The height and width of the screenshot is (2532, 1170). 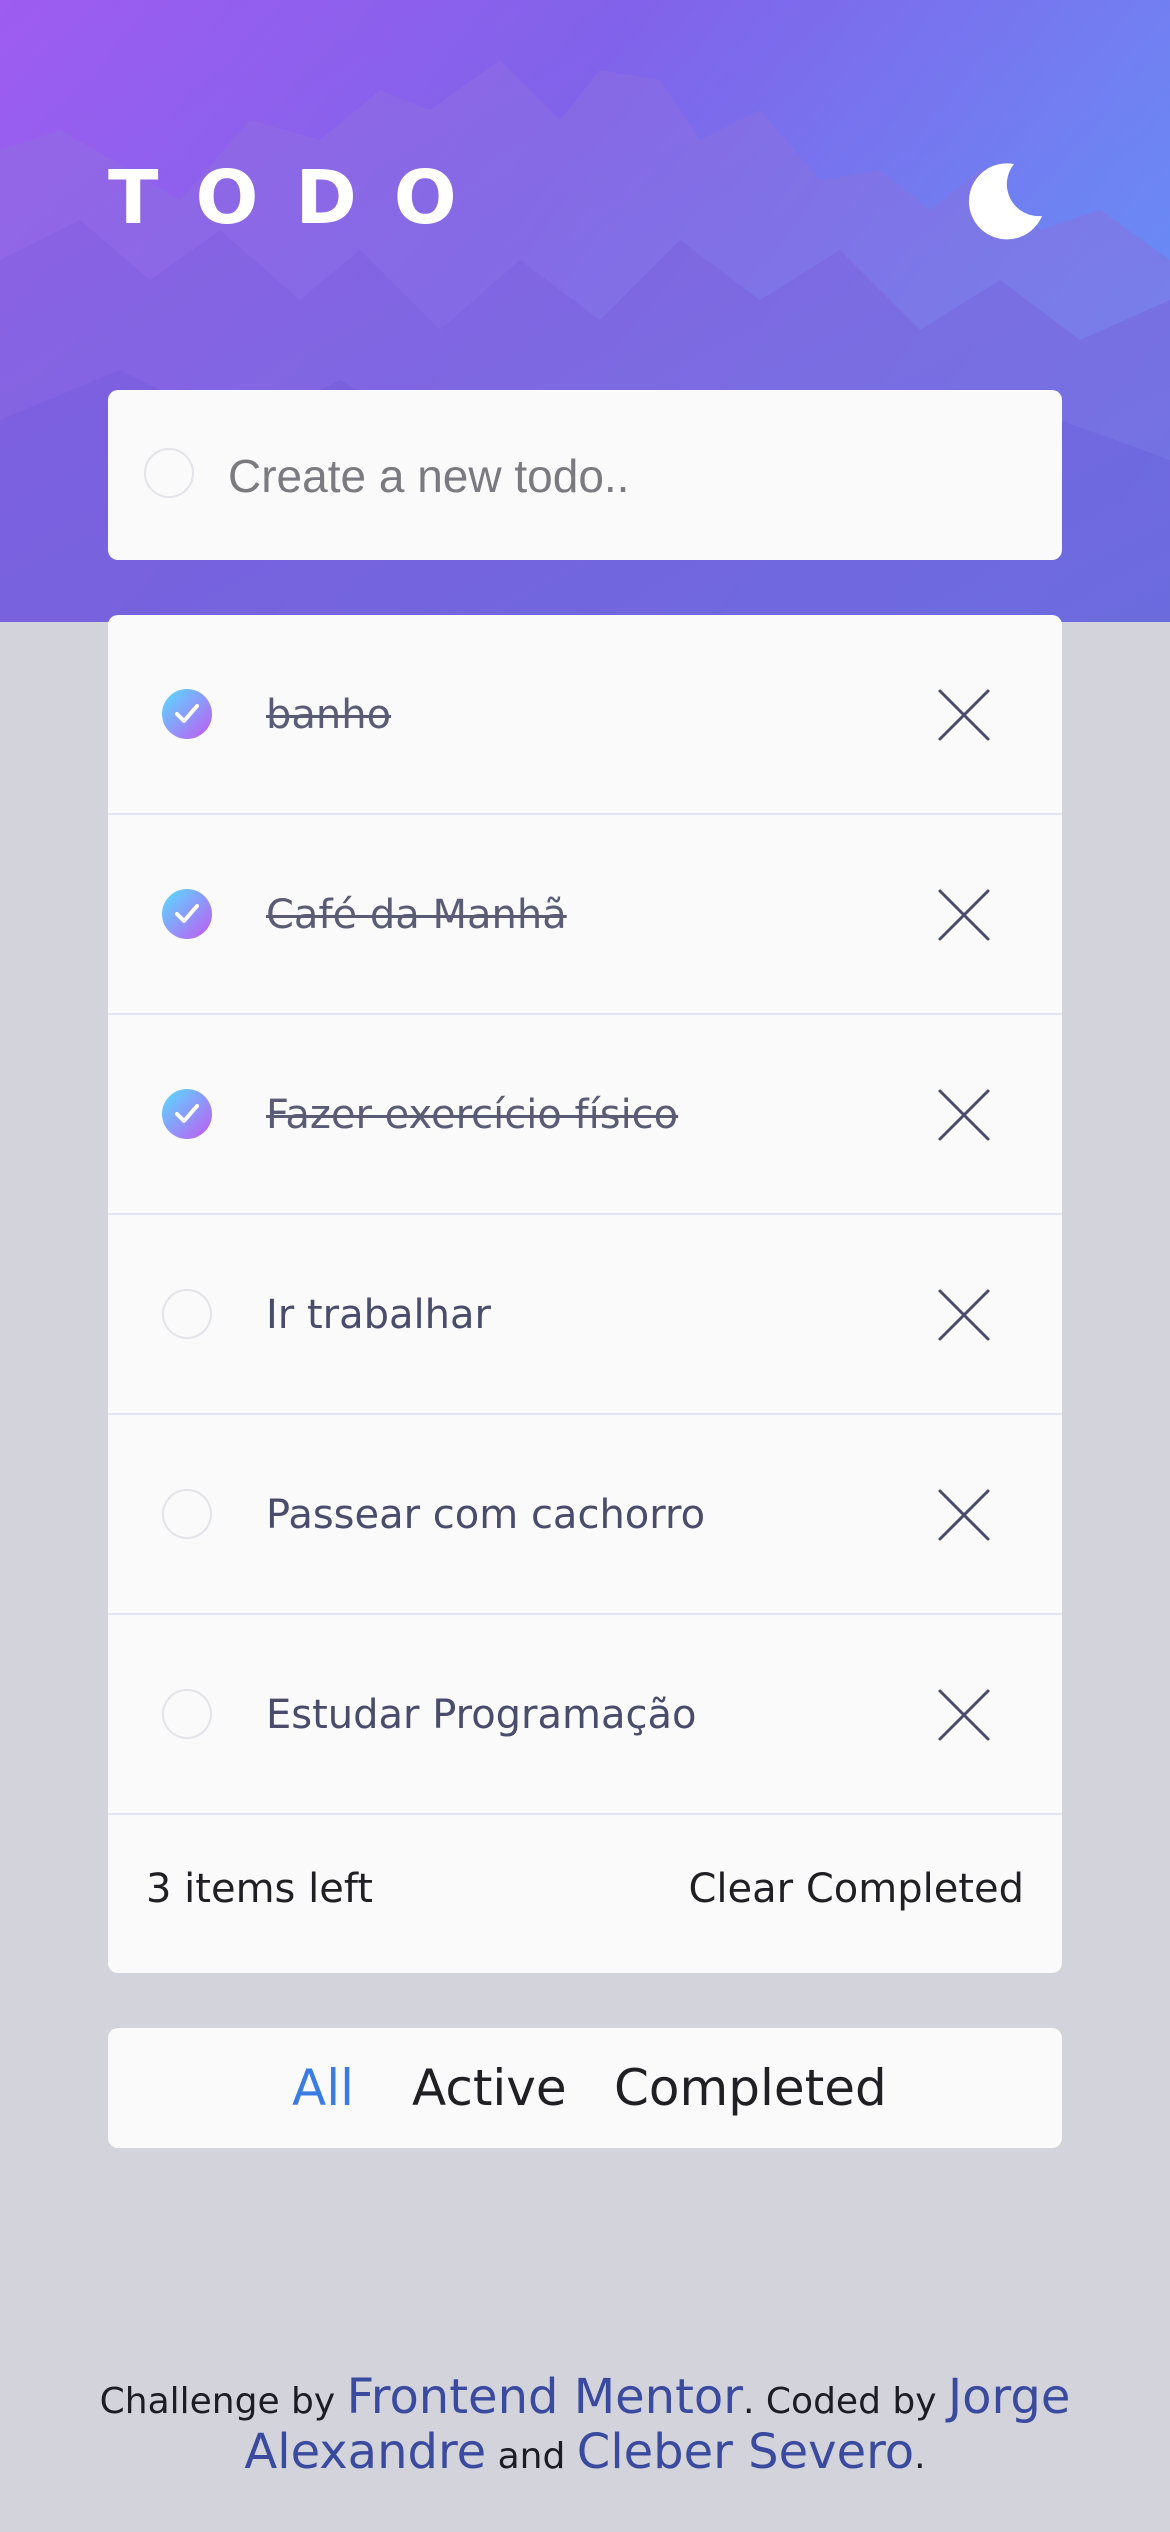 I want to click on credit-and: and, so click(x=531, y=2456).